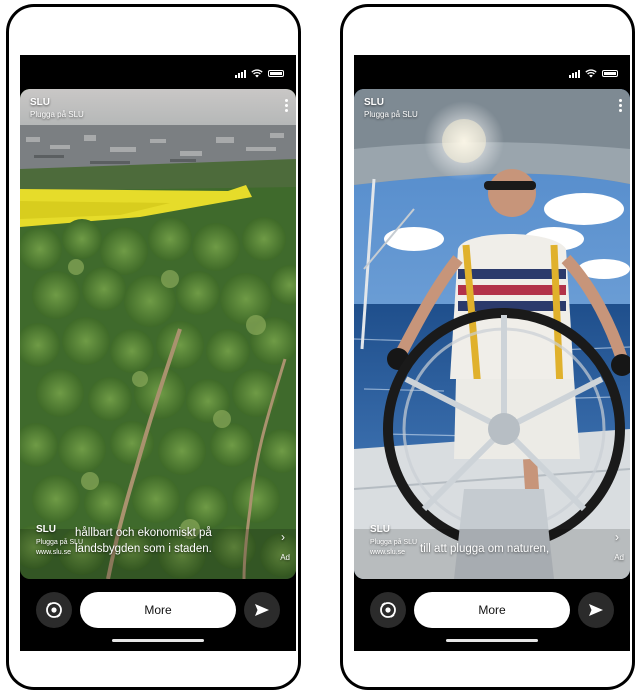 This screenshot has width=635, height=693. I want to click on ad-attachment-subtitle: Plugga på SLU, so click(394, 542).